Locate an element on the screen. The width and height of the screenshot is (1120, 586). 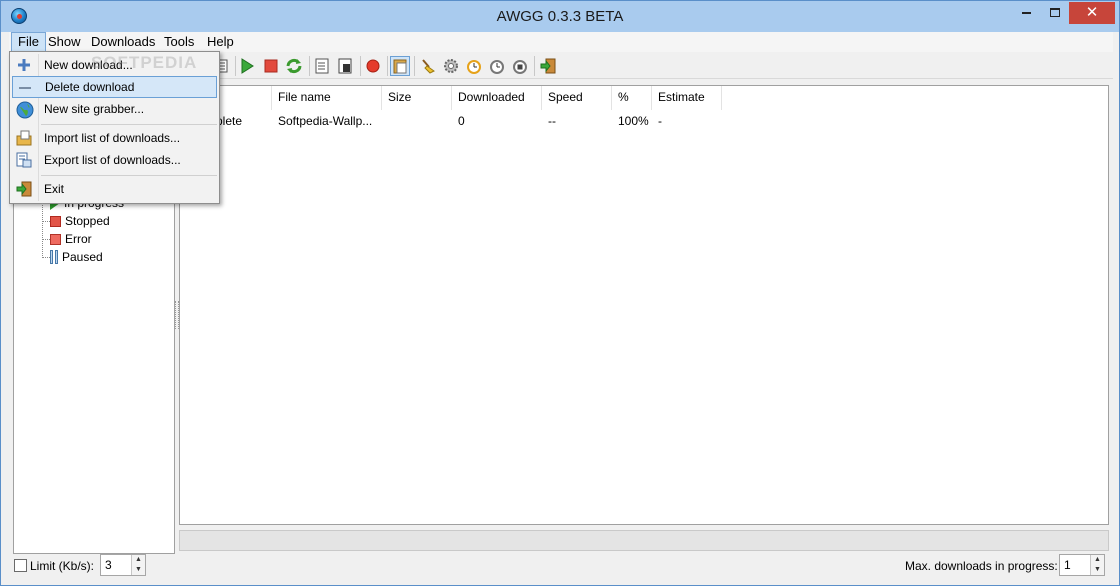
menu-show: Show is located at coordinates (64, 42).